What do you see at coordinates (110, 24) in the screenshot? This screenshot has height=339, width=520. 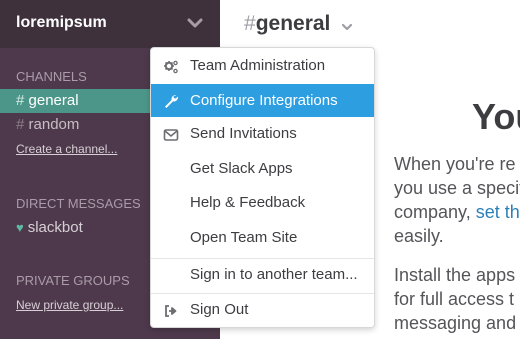 I see `team-menu-button: loremipsum` at bounding box center [110, 24].